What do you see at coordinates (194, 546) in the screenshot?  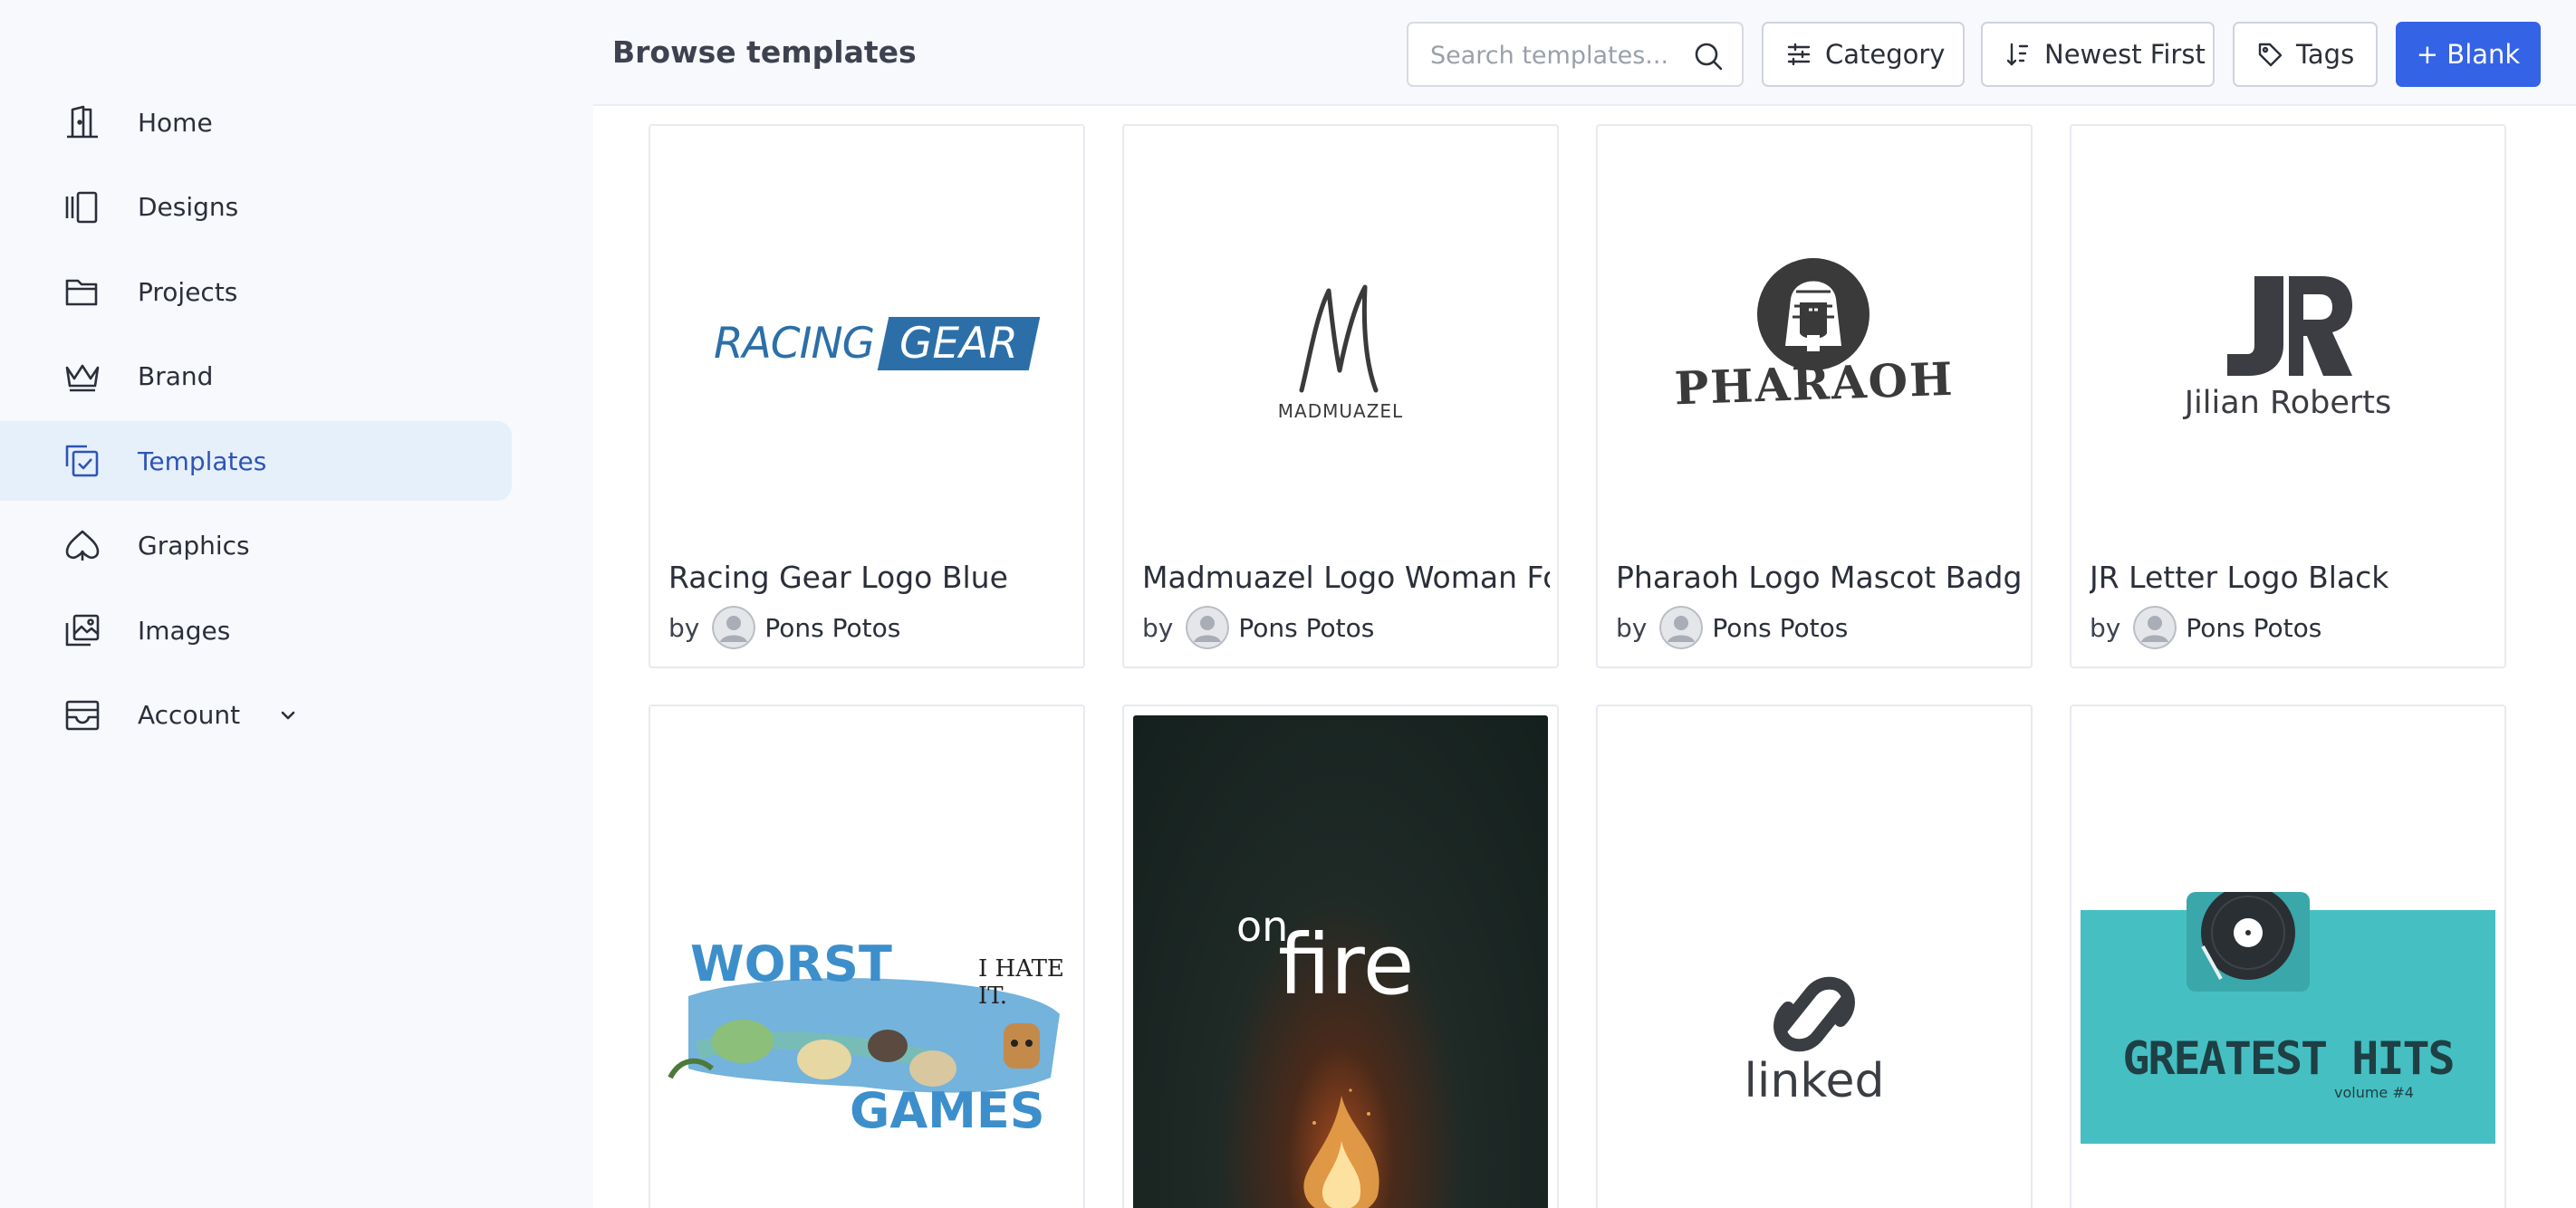 I see `sidebar-item-label: Graphics` at bounding box center [194, 546].